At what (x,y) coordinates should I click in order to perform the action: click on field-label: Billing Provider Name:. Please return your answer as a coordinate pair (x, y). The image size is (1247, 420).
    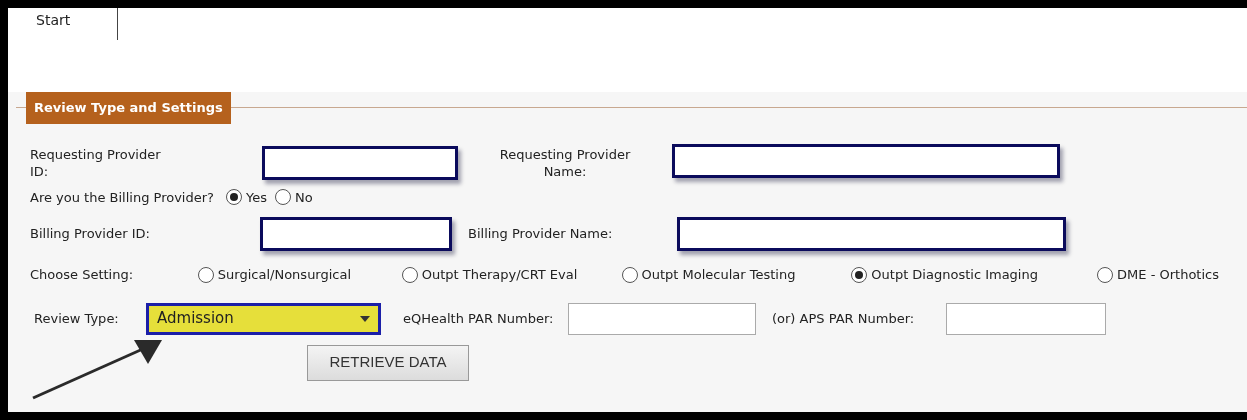
    Looking at the image, I should click on (541, 234).